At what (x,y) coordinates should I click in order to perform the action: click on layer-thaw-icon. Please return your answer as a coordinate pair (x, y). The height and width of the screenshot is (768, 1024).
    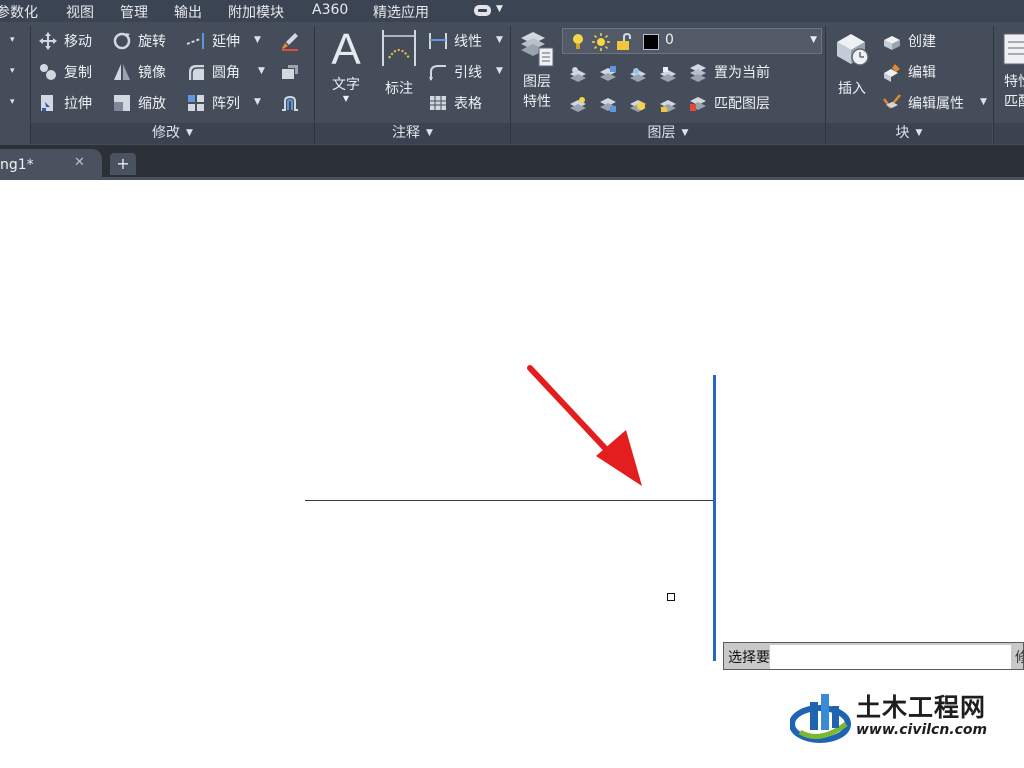
    Looking at the image, I should click on (638, 104).